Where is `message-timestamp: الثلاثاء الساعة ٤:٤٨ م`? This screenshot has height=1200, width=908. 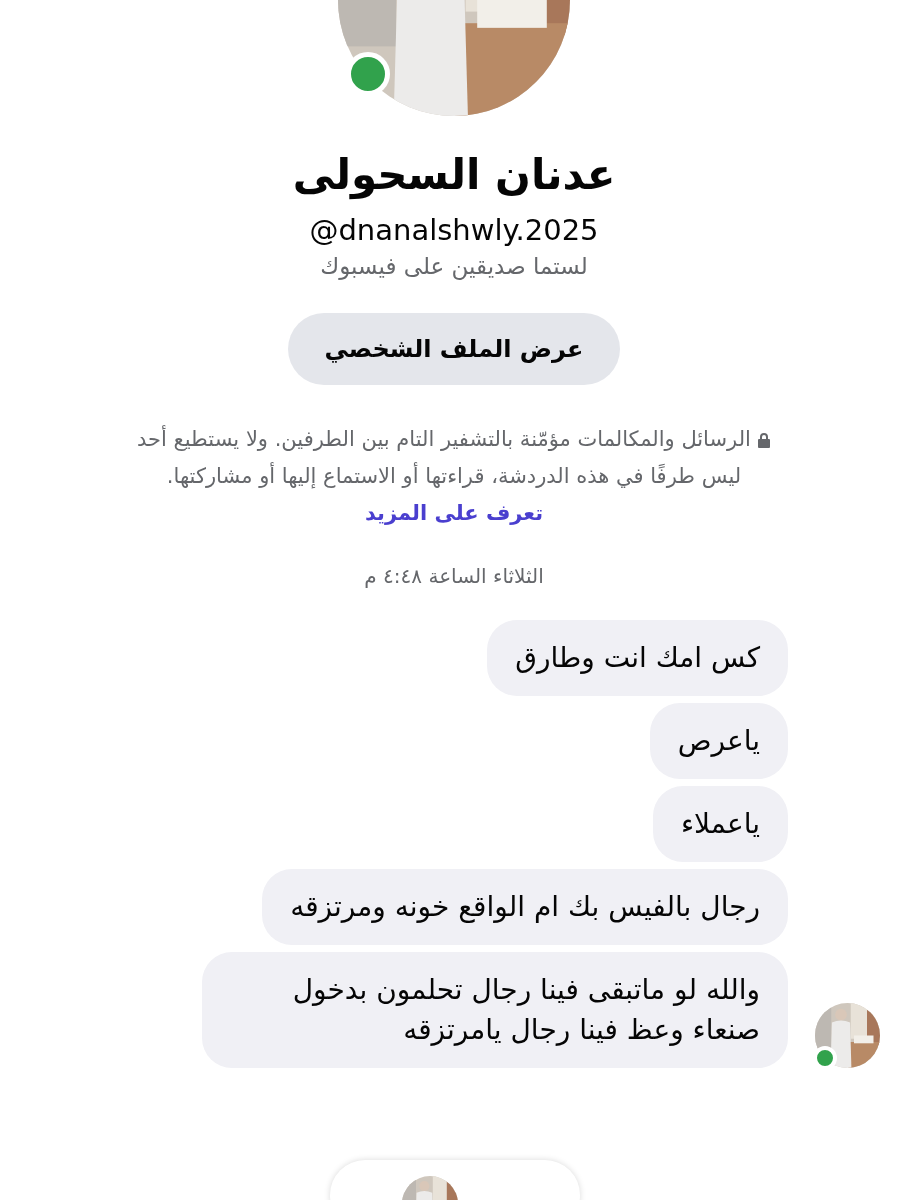
message-timestamp: الثلاثاء الساعة ٤:٤٨ م is located at coordinates (454, 576).